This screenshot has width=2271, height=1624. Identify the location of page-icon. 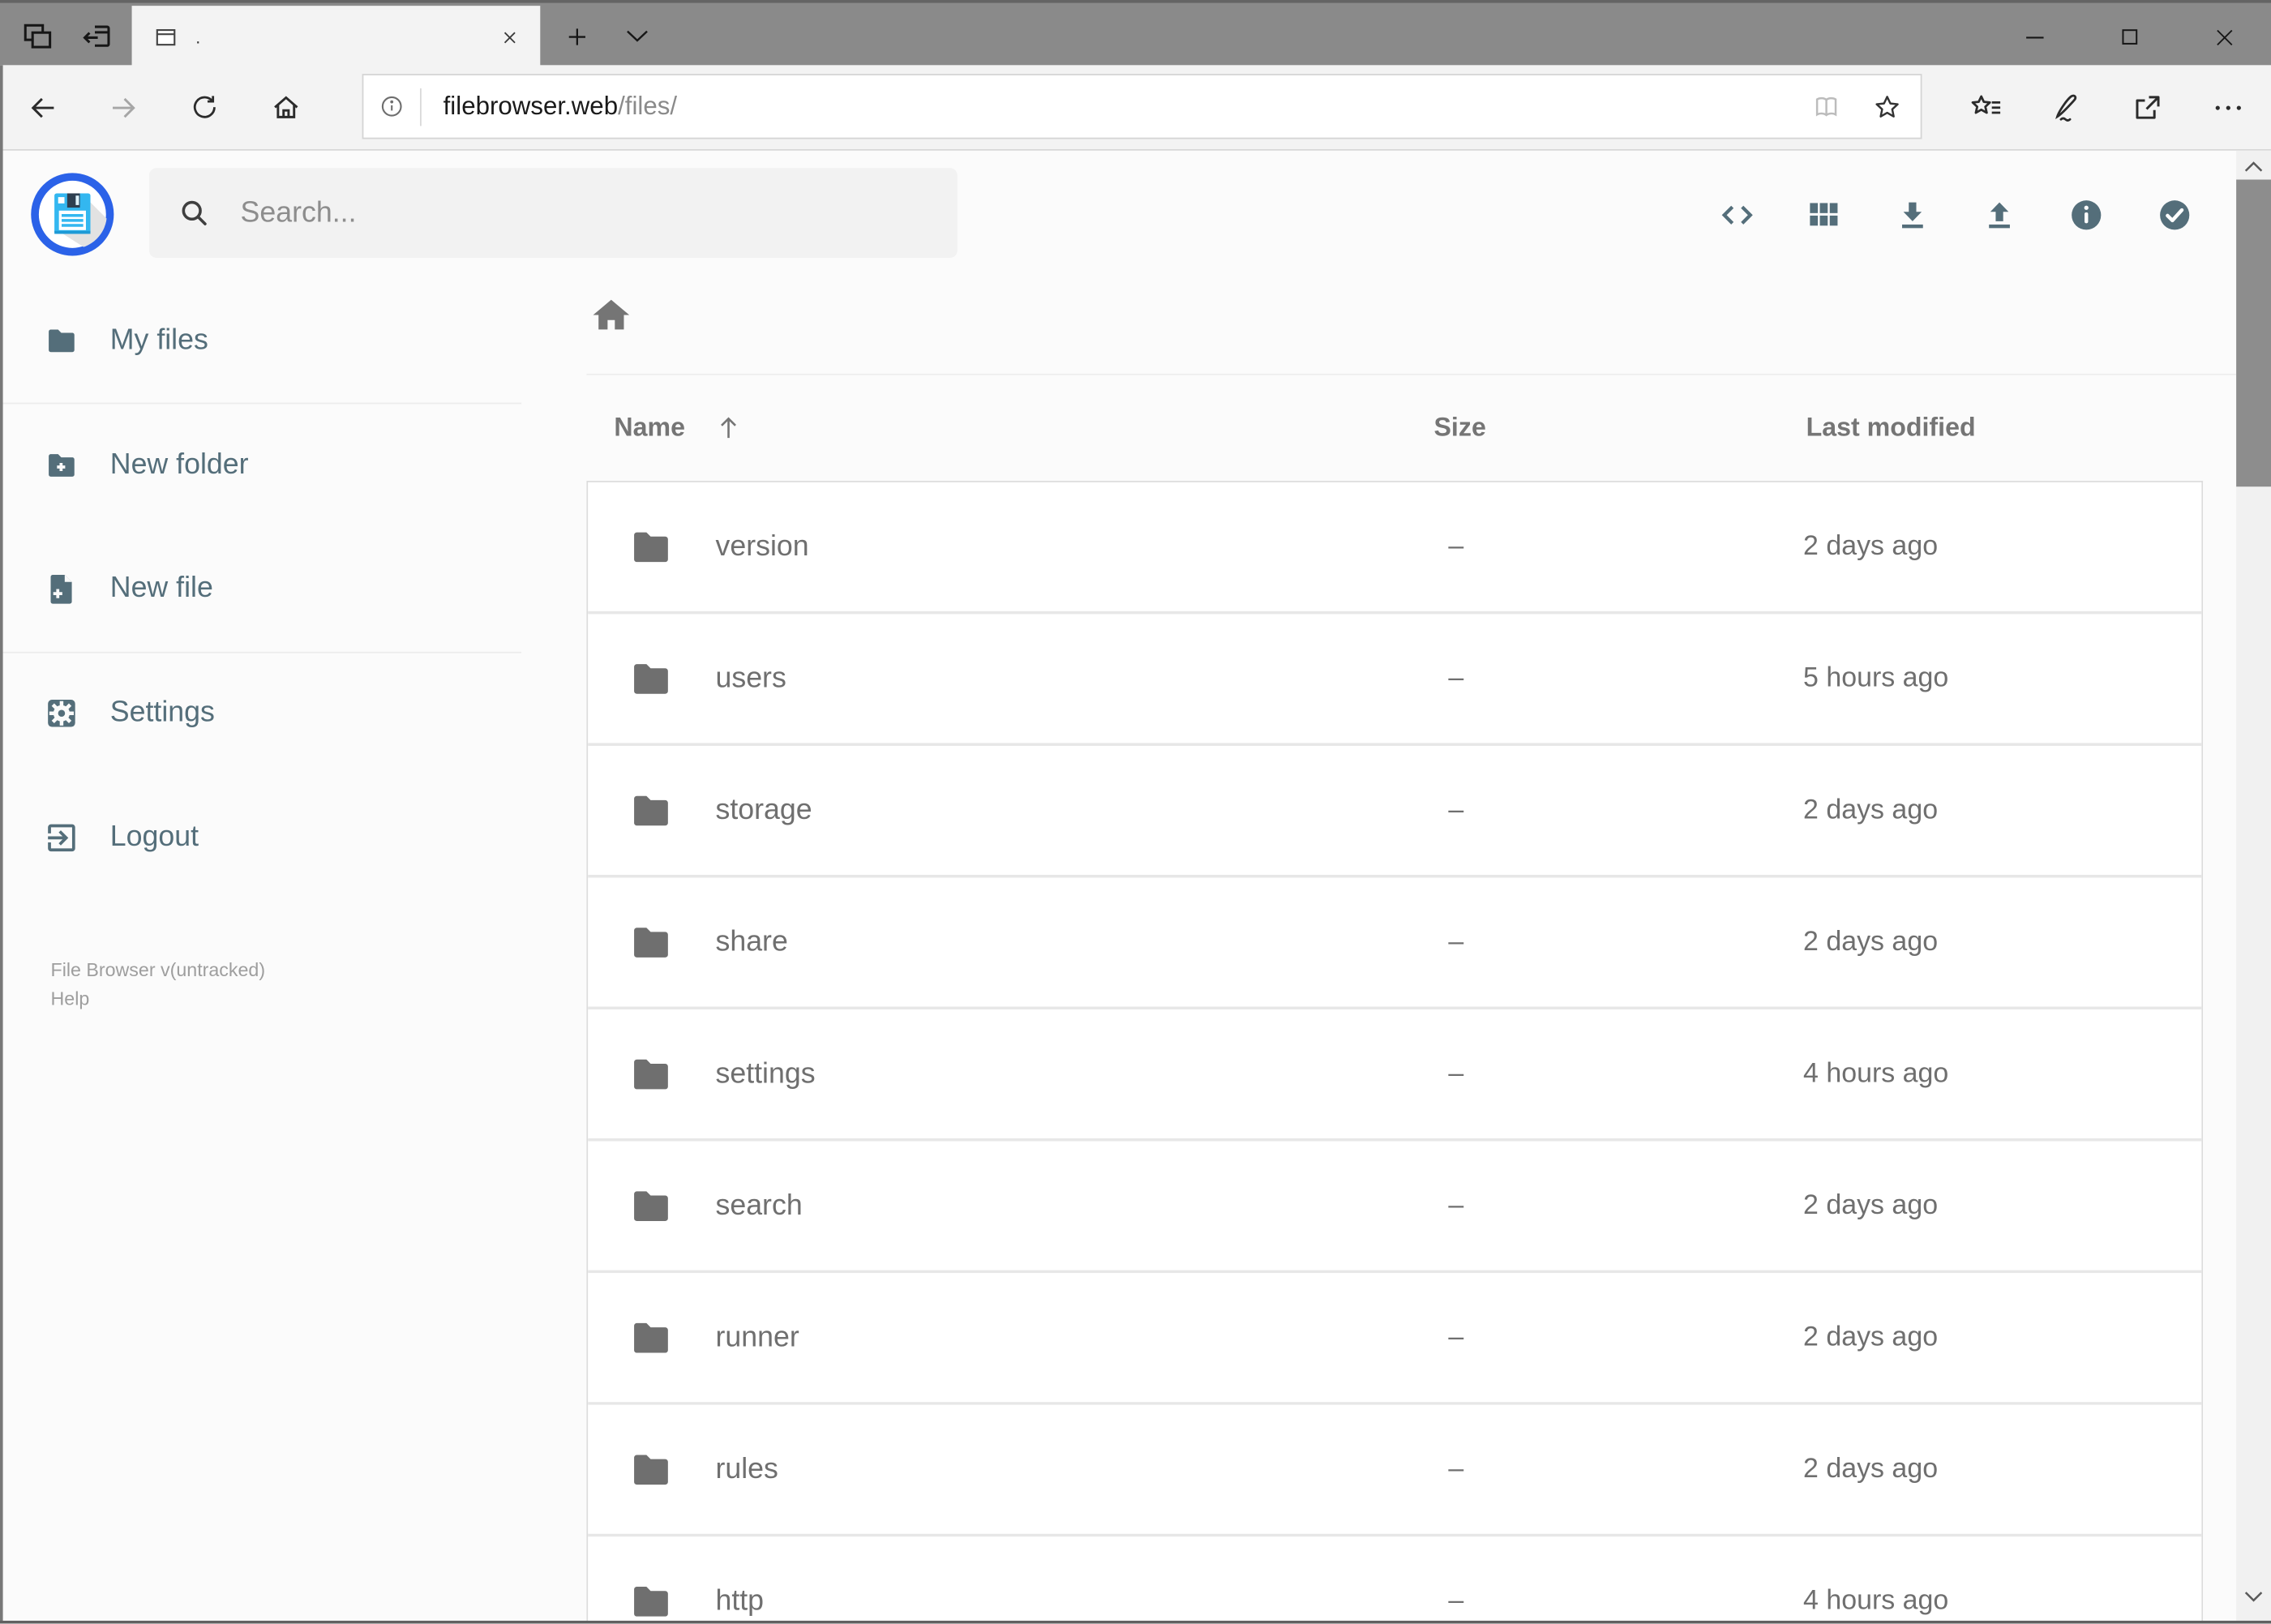
(166, 37).